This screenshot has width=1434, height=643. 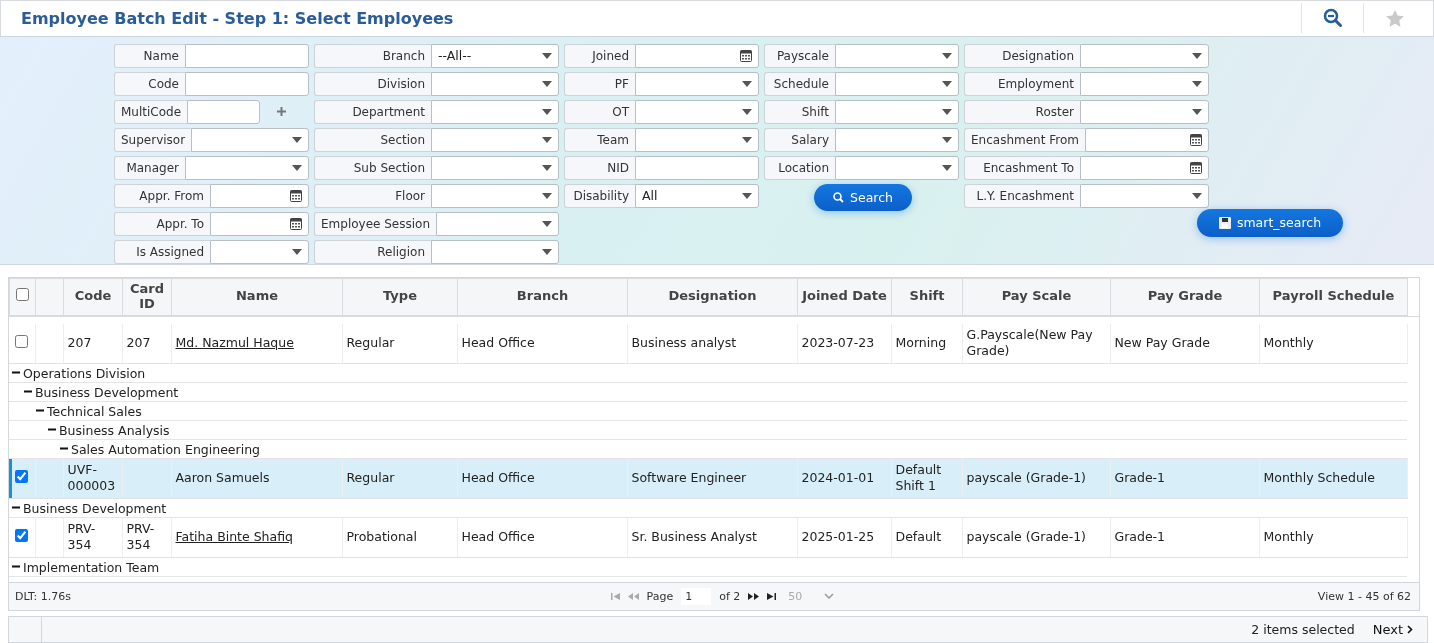 I want to click on window-title: Employee Batch Edit - Step 1: Select Employees, so click(x=238, y=18).